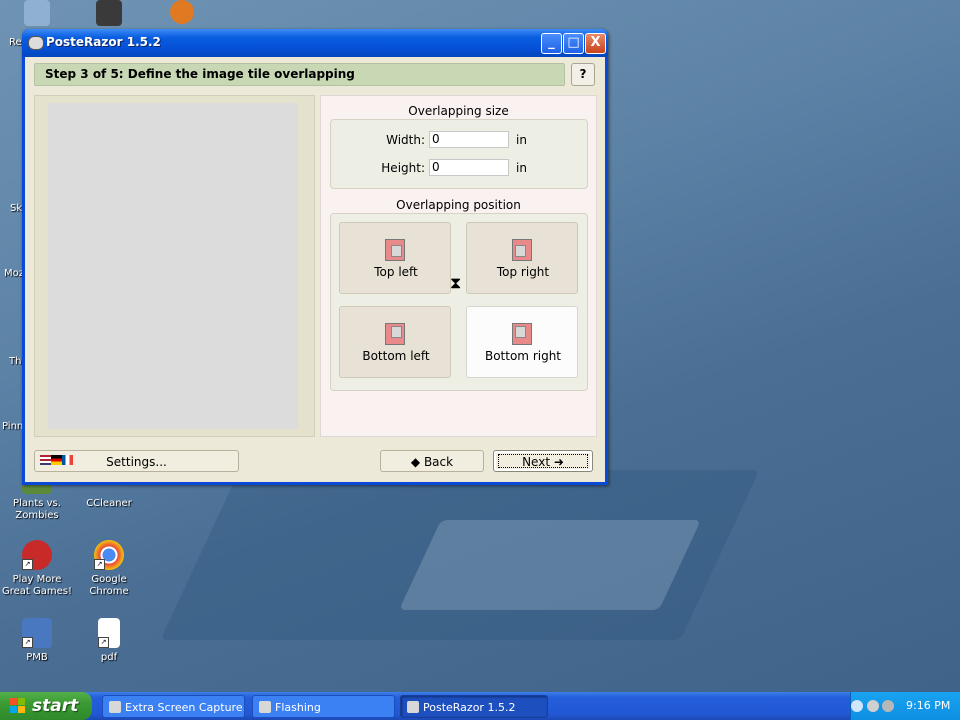  Describe the element at coordinates (109, 585) in the screenshot. I see `desktop-icon-label: Google Chrome` at that location.